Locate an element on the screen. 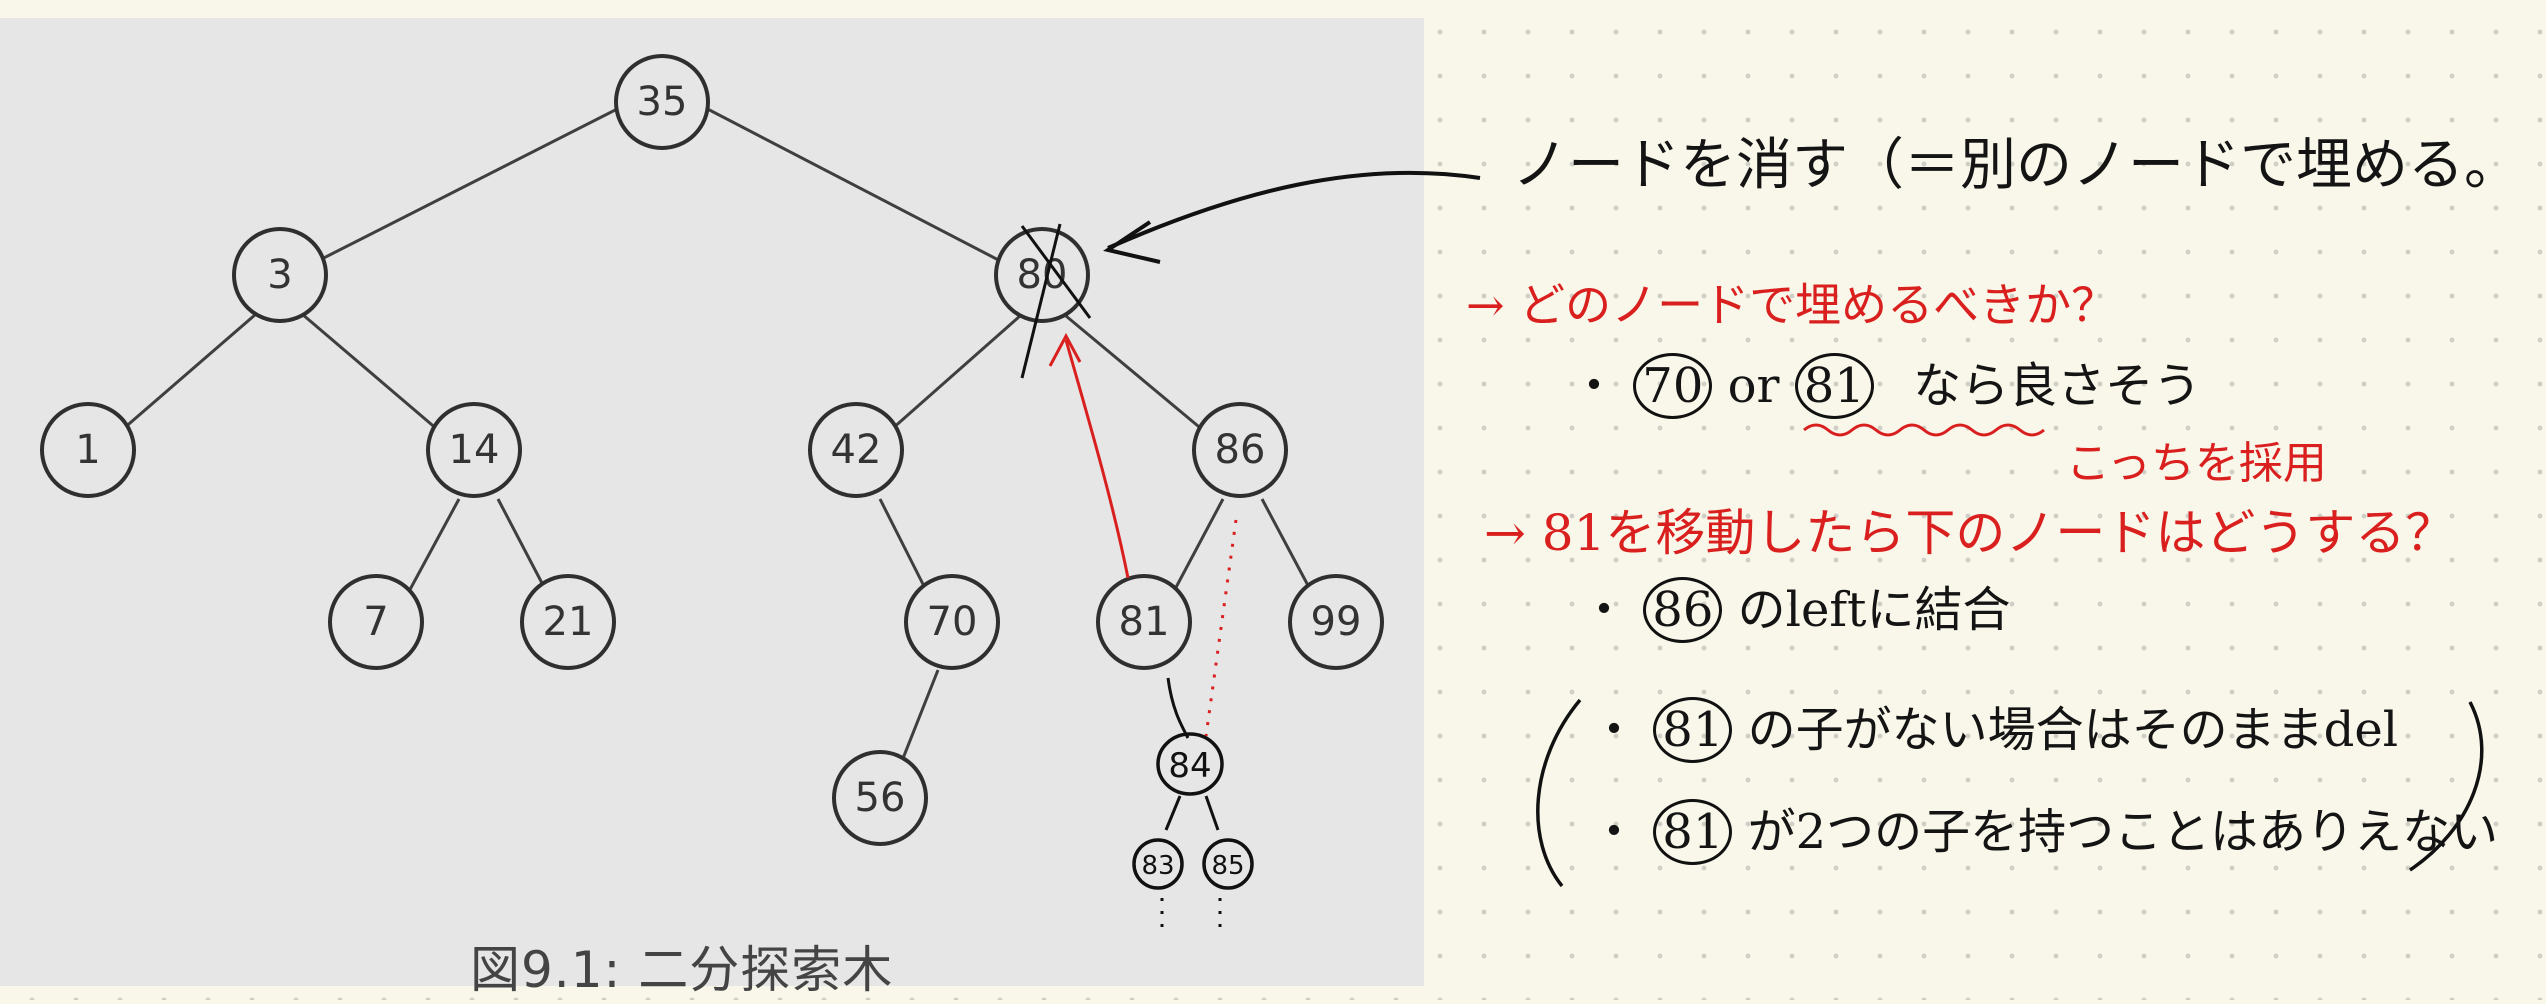 Image resolution: width=2546 pixels, height=1004 pixels. node-3: 3 is located at coordinates (280, 275).